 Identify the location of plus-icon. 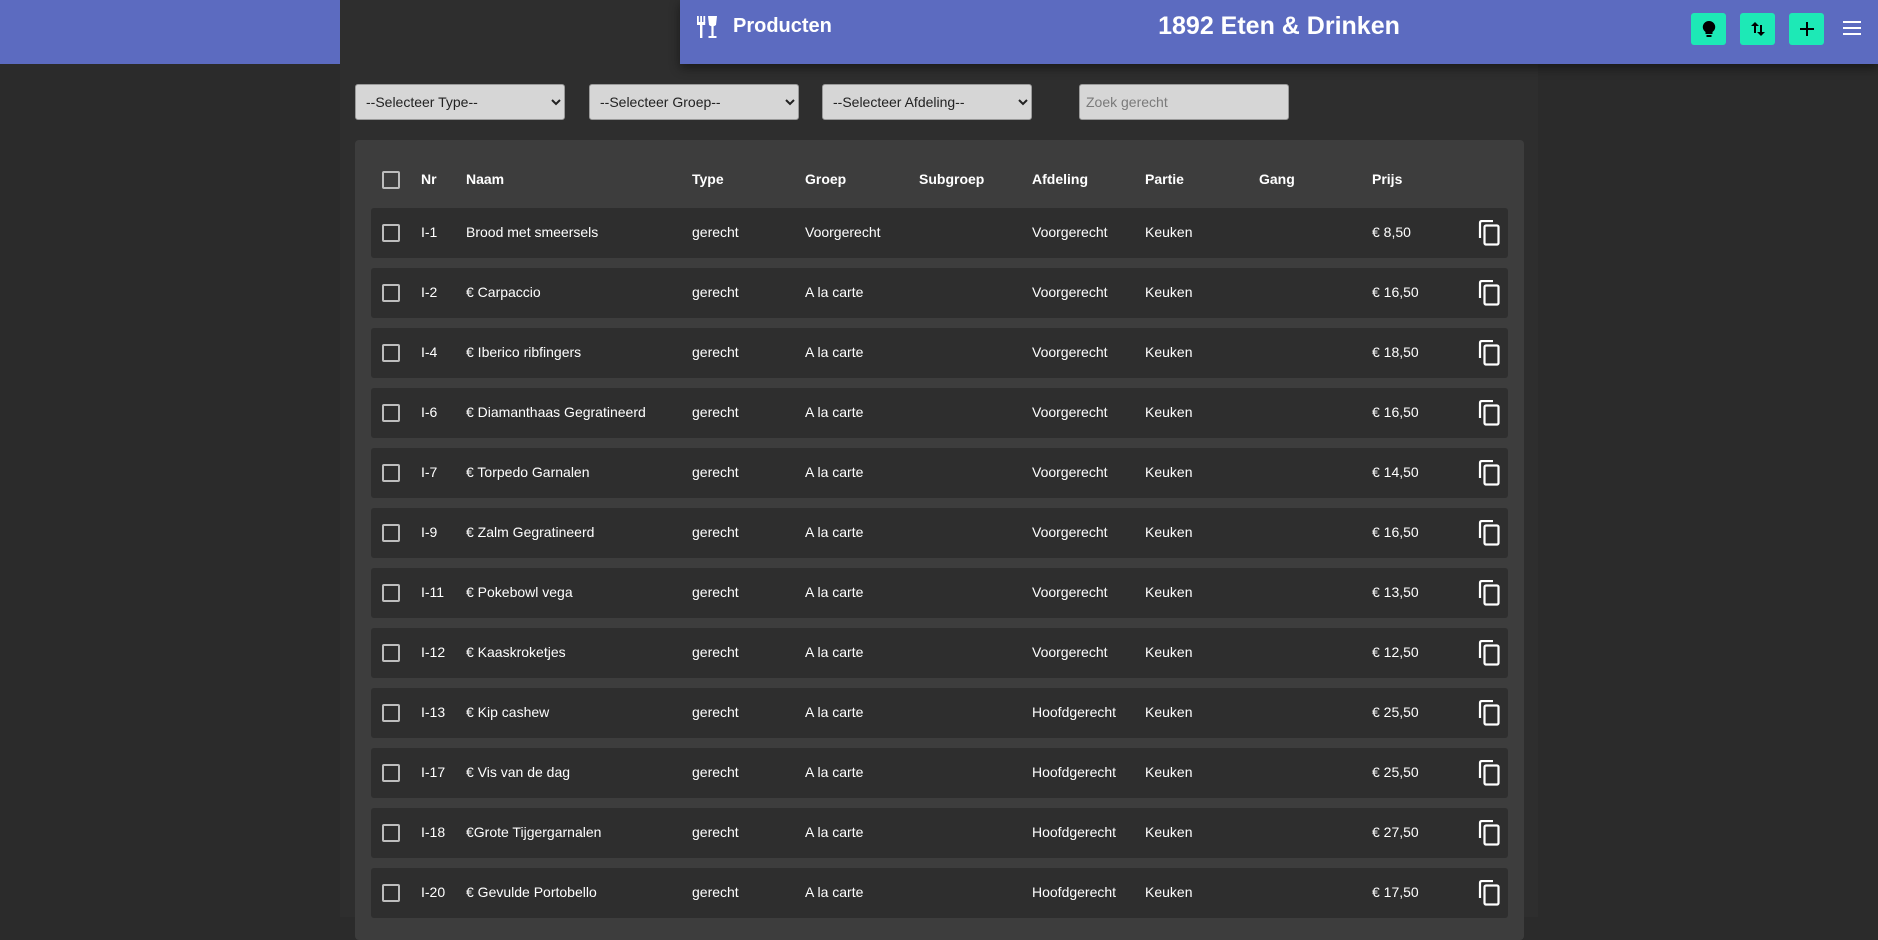
(1806, 29).